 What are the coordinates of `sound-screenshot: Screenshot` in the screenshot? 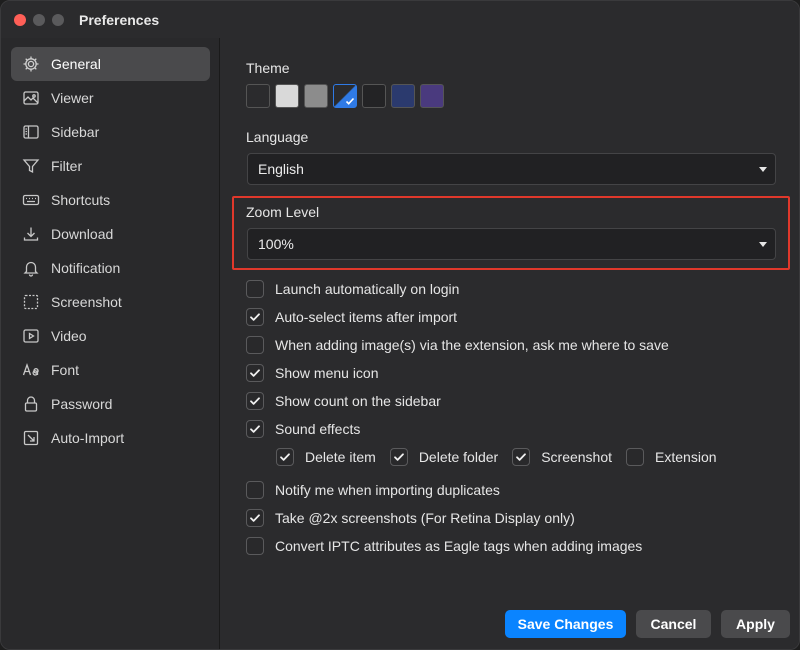 It's located at (562, 457).